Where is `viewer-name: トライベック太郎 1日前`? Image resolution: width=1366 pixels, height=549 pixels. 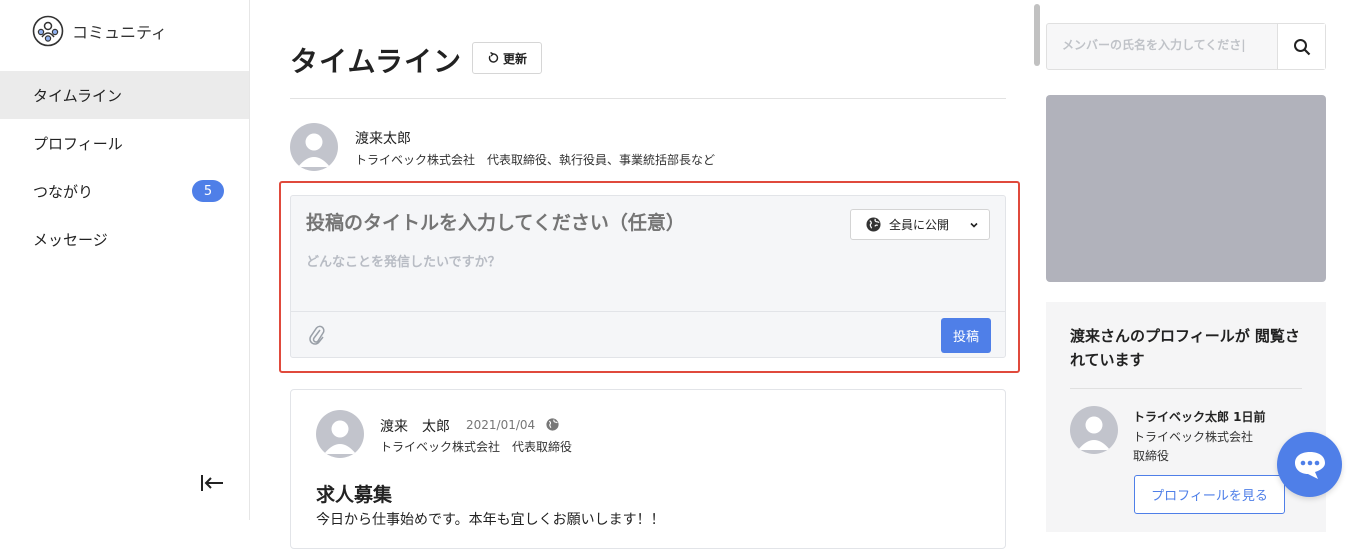
viewer-name: トライベック太郎 1日前 is located at coordinates (1199, 417).